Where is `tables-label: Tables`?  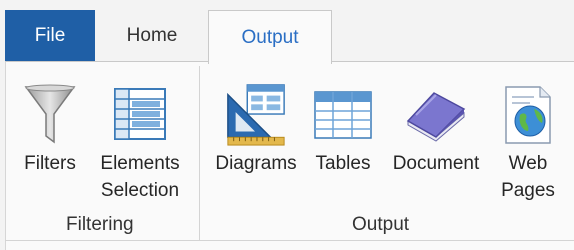
tables-label: Tables is located at coordinates (343, 163).